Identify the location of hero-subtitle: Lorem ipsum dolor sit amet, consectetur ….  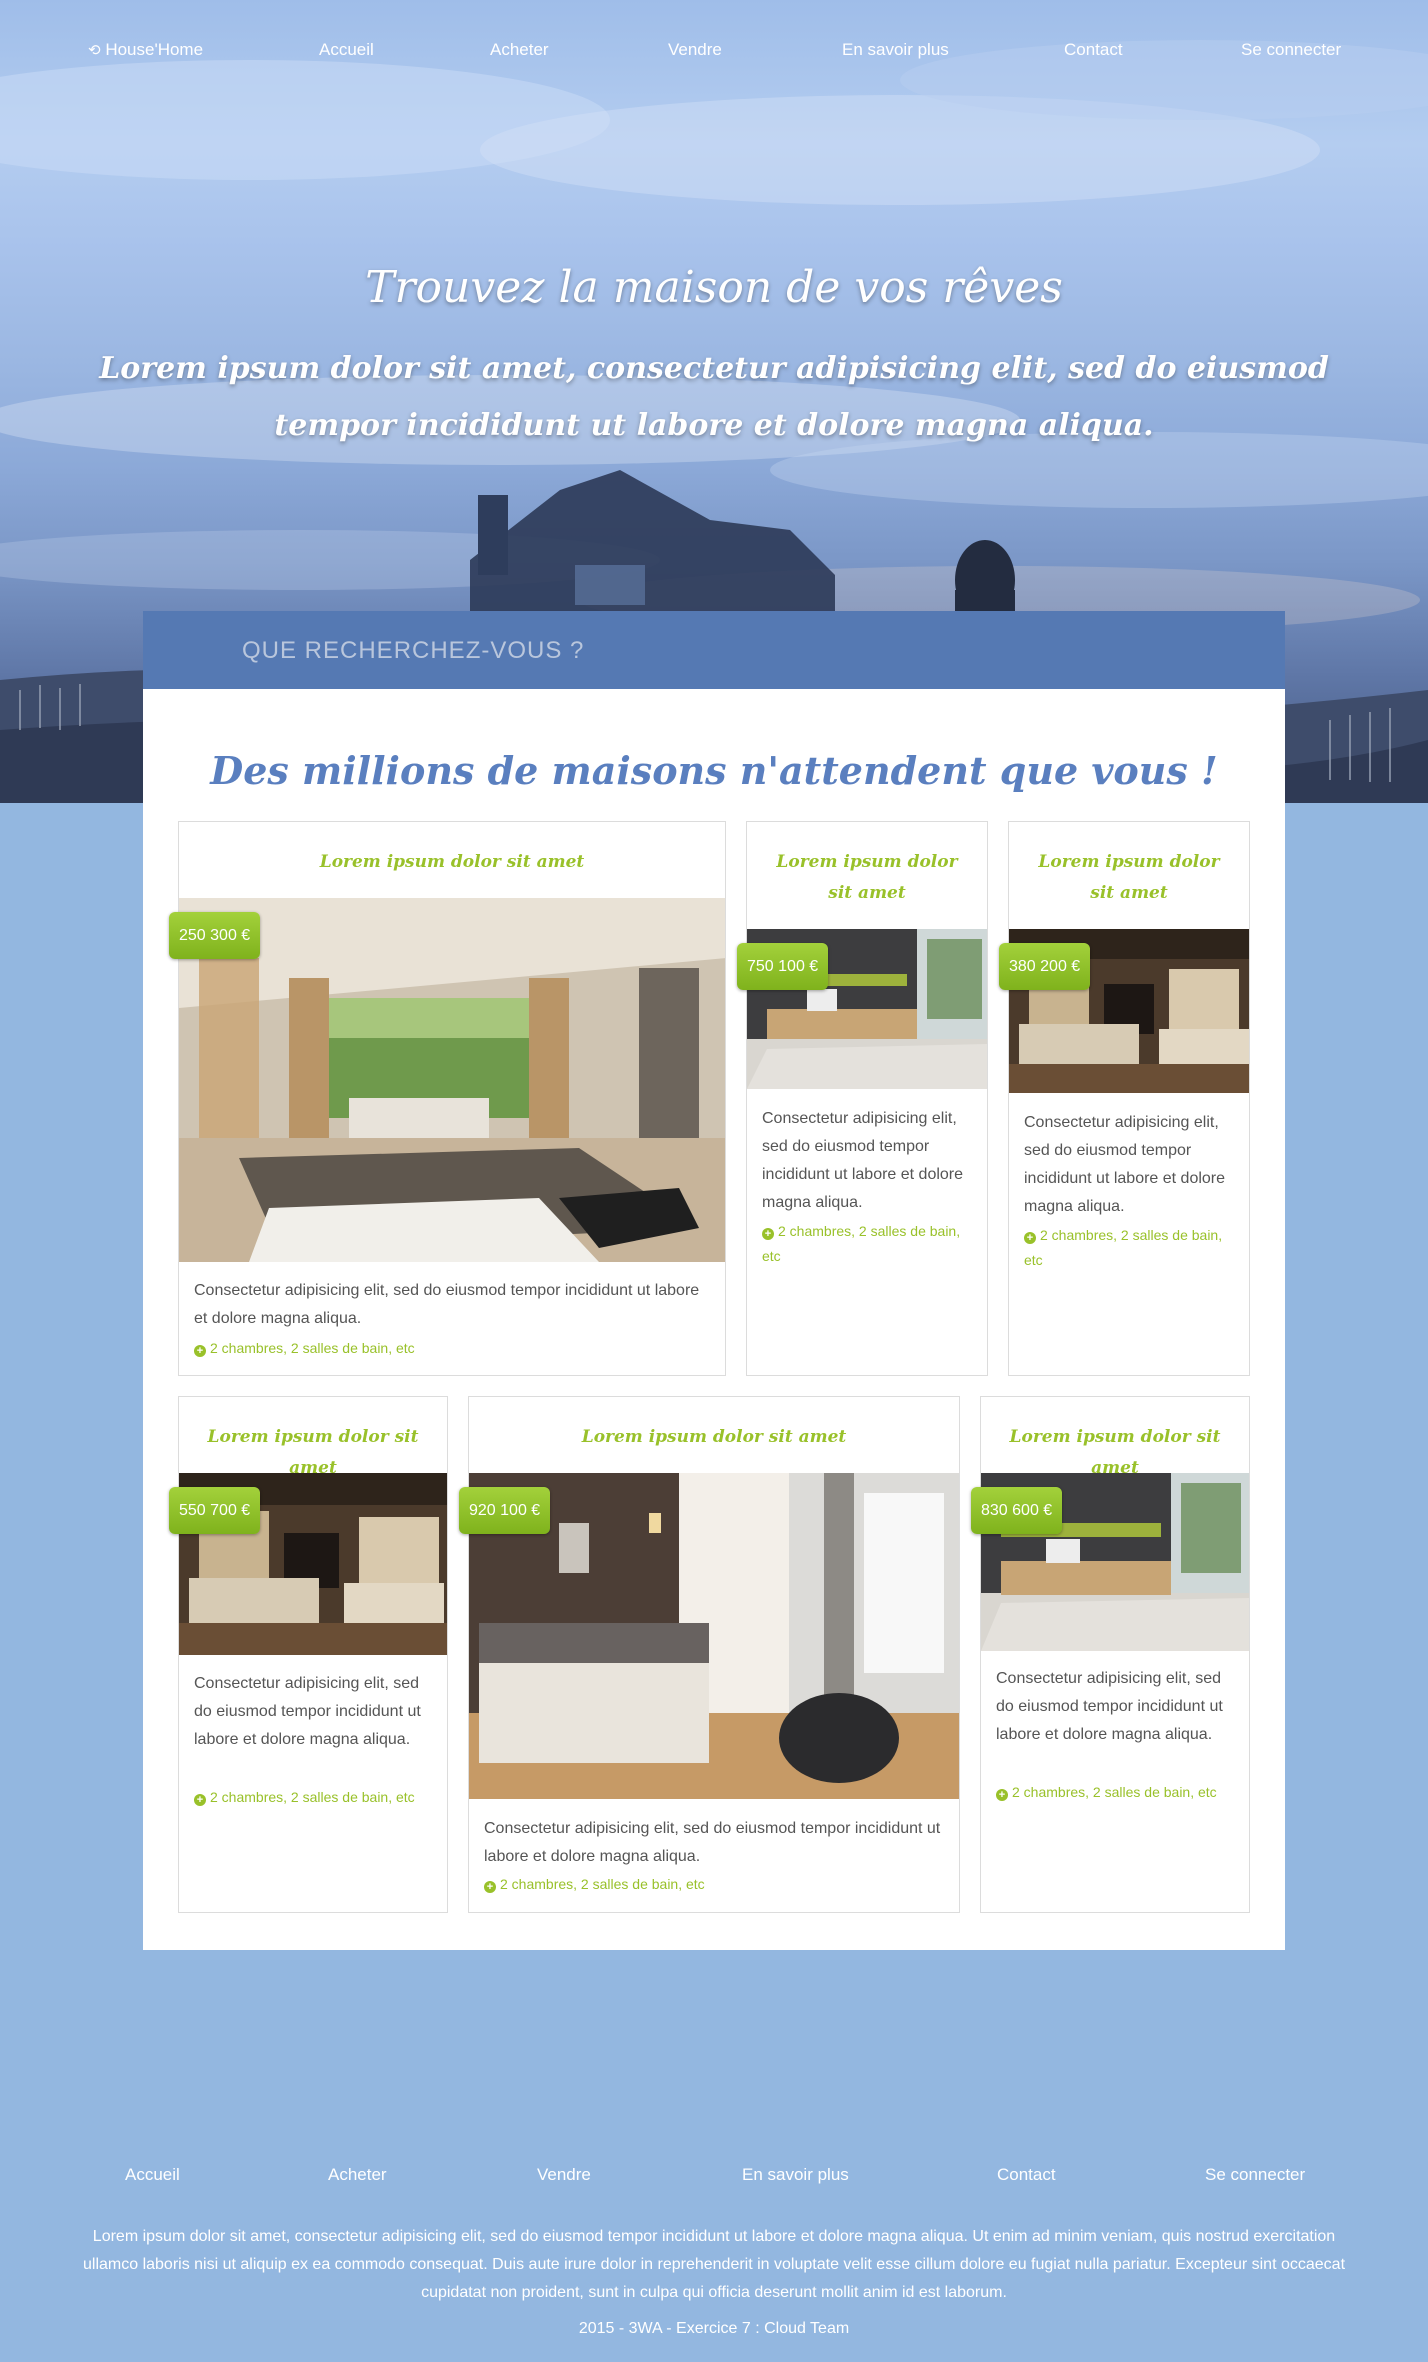
(714, 397).